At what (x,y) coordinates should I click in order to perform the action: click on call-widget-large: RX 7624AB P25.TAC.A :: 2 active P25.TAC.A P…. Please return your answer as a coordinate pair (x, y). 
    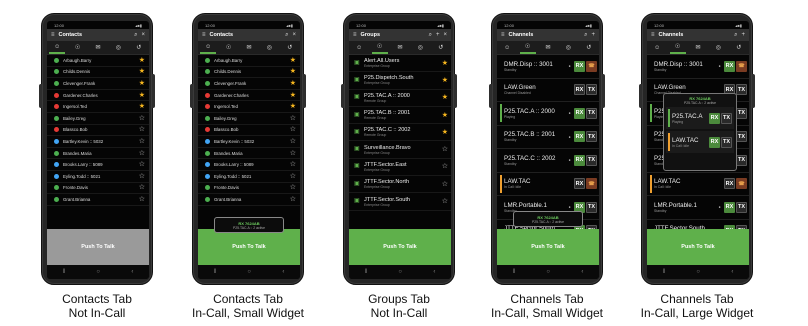
    Looking at the image, I should click on (700, 132).